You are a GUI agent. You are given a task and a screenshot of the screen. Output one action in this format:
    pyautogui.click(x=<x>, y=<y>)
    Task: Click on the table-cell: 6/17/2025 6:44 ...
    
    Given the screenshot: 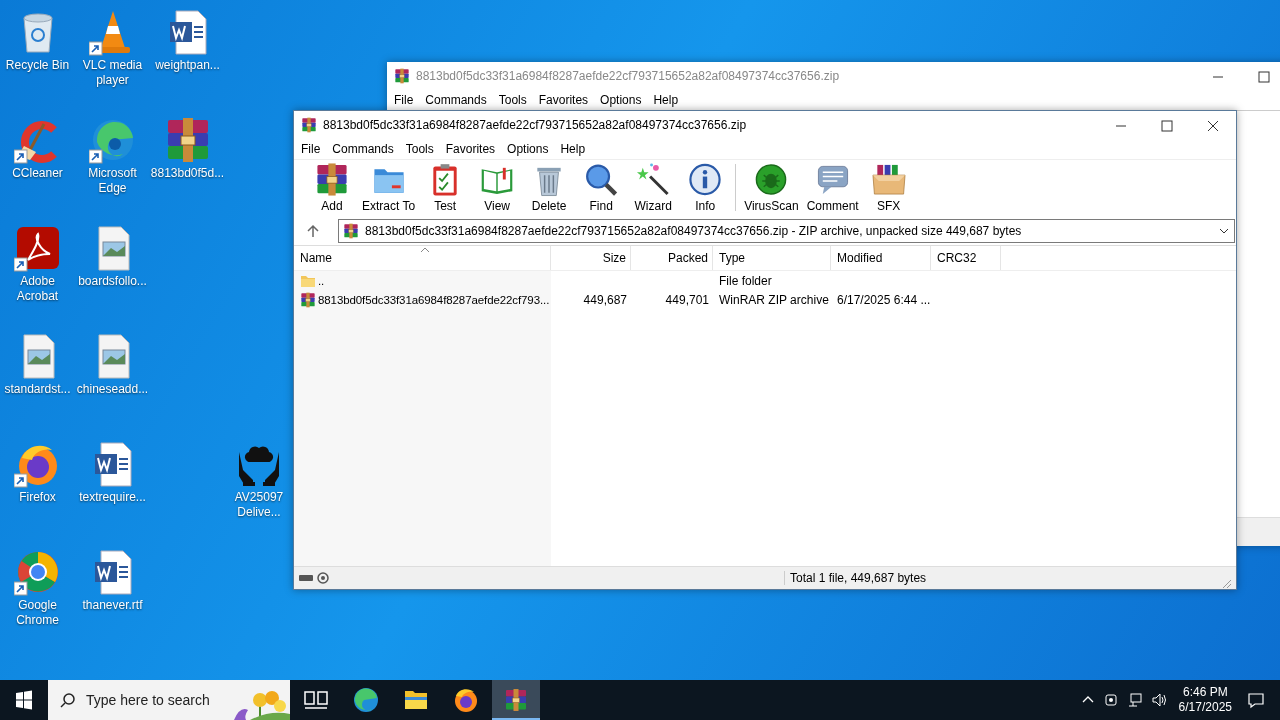 What is the action you would take?
    pyautogui.click(x=884, y=299)
    